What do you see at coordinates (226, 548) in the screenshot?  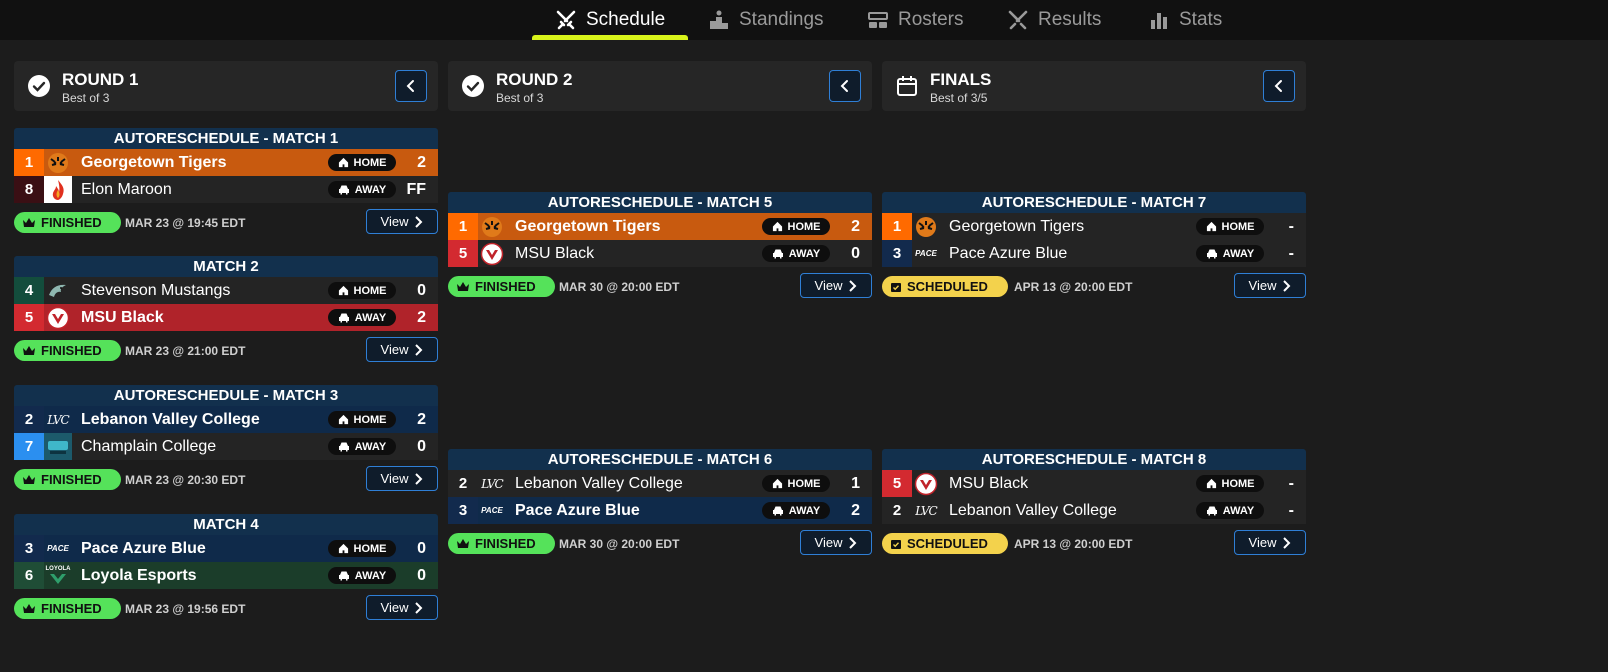 I see `team-row-home: 3 PACE Pace Azure Blue HOME 0` at bounding box center [226, 548].